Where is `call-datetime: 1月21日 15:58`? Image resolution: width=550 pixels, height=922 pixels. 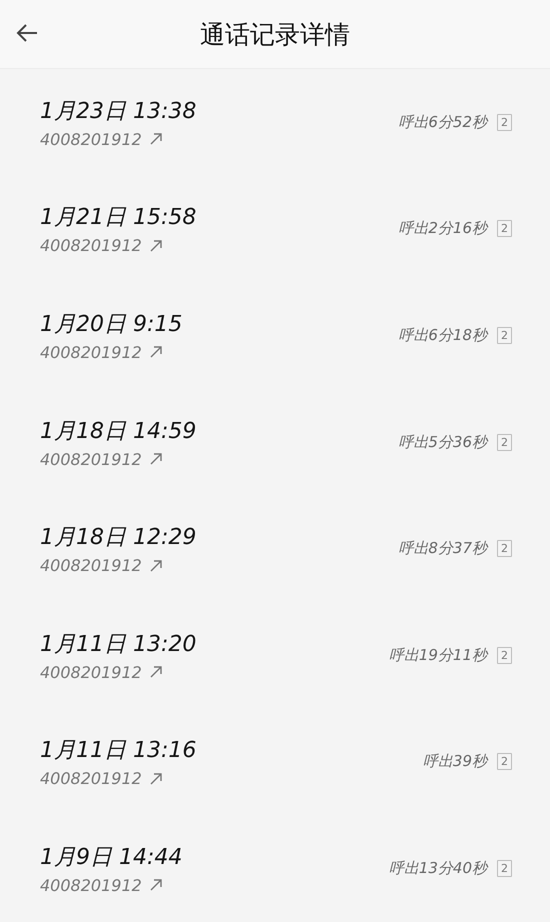 call-datetime: 1月21日 15:58 is located at coordinates (119, 218).